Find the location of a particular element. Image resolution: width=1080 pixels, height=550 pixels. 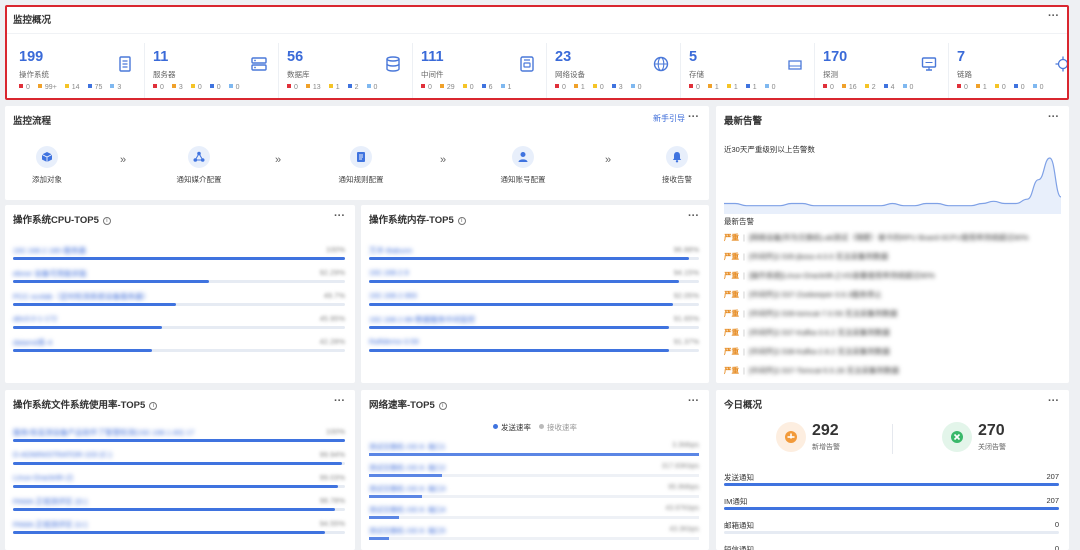

alarm-item: 严重 | [中间件]2.535-jboss-4.0.0 无法采集到数据 is located at coordinates (806, 258).